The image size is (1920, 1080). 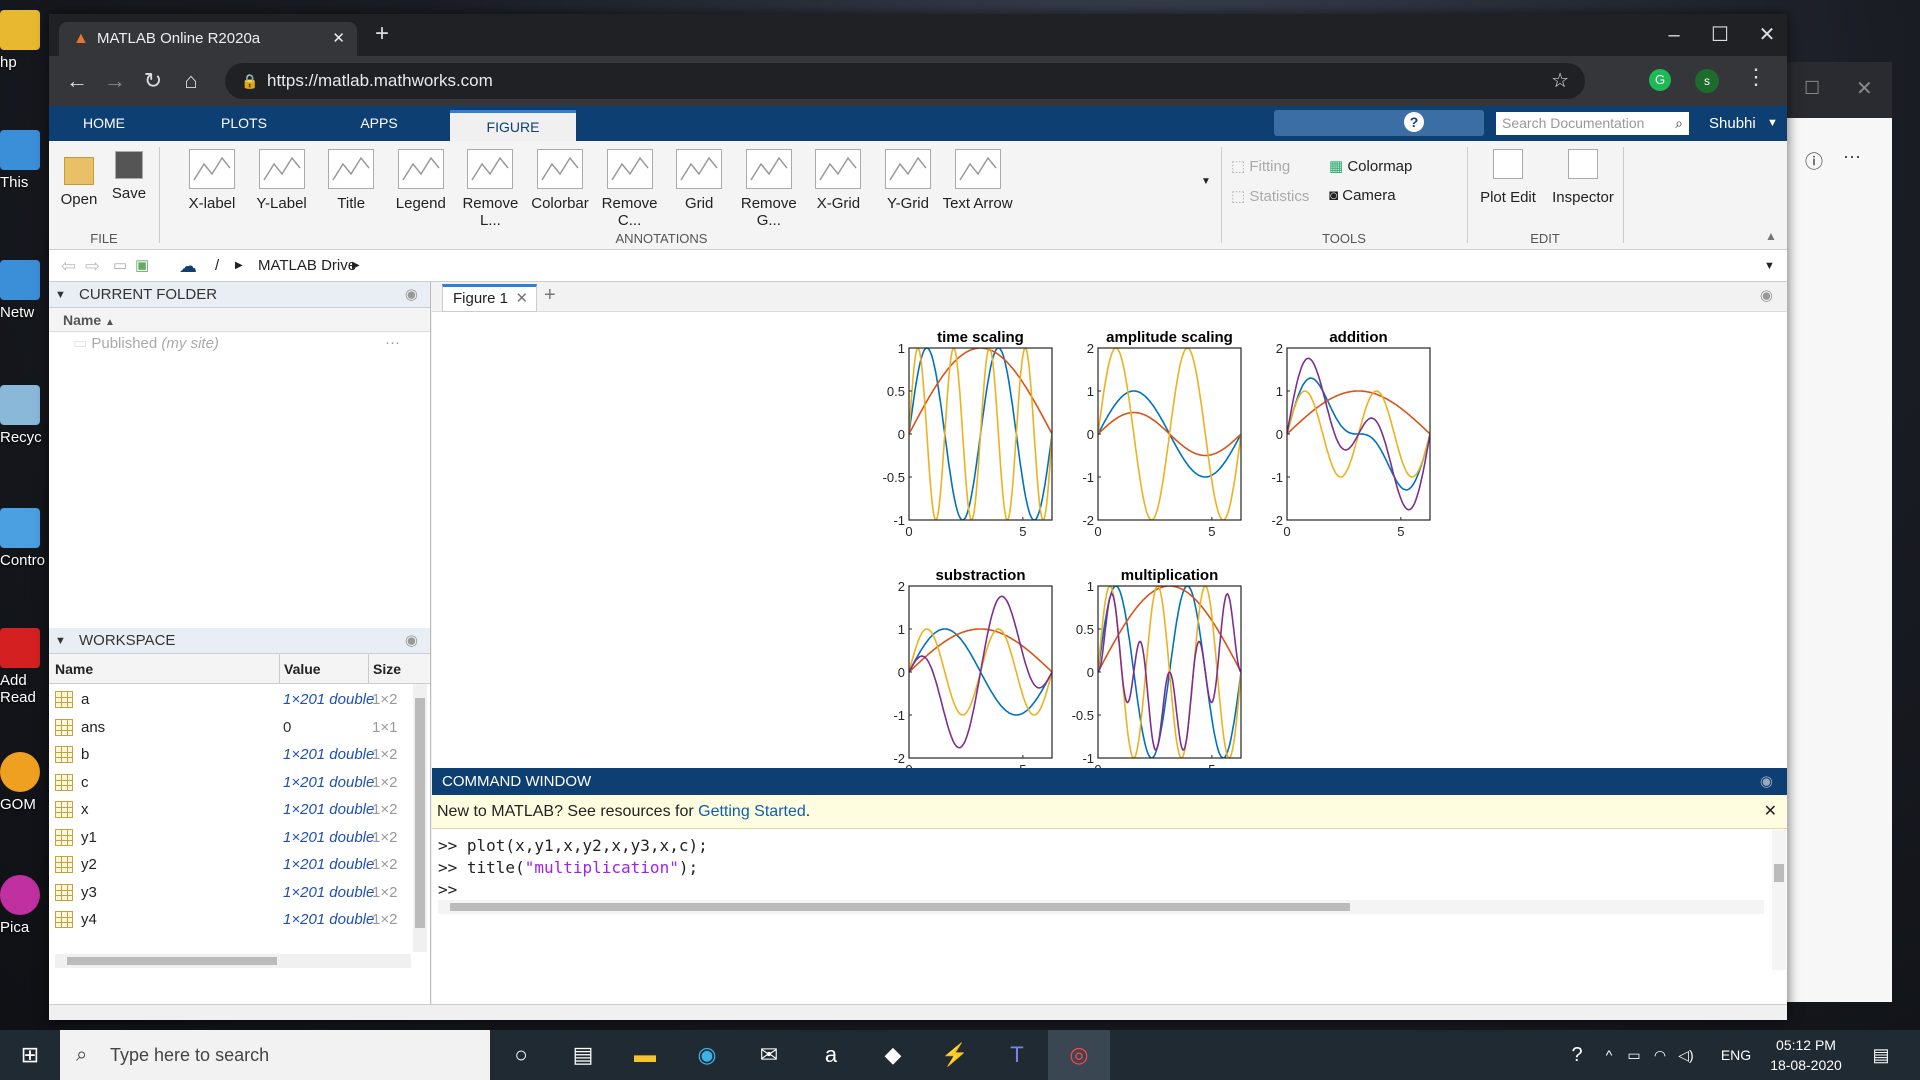 What do you see at coordinates (191, 81) in the screenshot?
I see `home-icon: ⌂` at bounding box center [191, 81].